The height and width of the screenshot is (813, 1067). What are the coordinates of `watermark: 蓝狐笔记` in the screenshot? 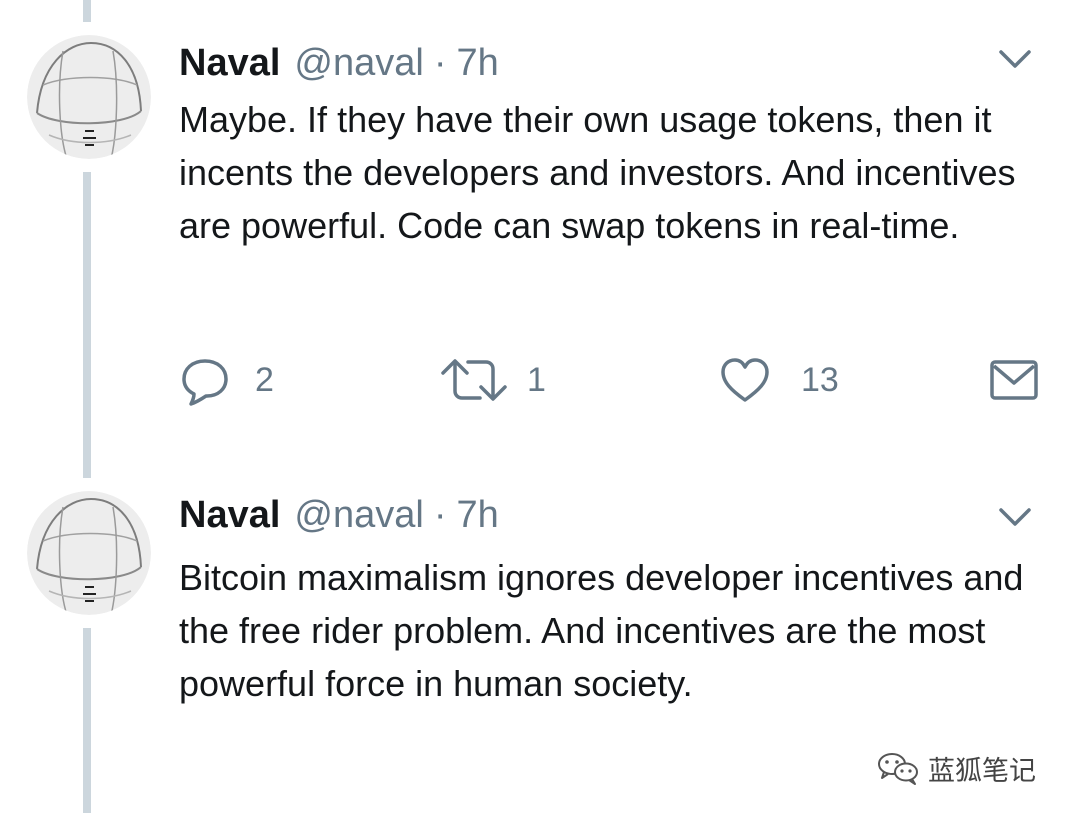 It's located at (956, 768).